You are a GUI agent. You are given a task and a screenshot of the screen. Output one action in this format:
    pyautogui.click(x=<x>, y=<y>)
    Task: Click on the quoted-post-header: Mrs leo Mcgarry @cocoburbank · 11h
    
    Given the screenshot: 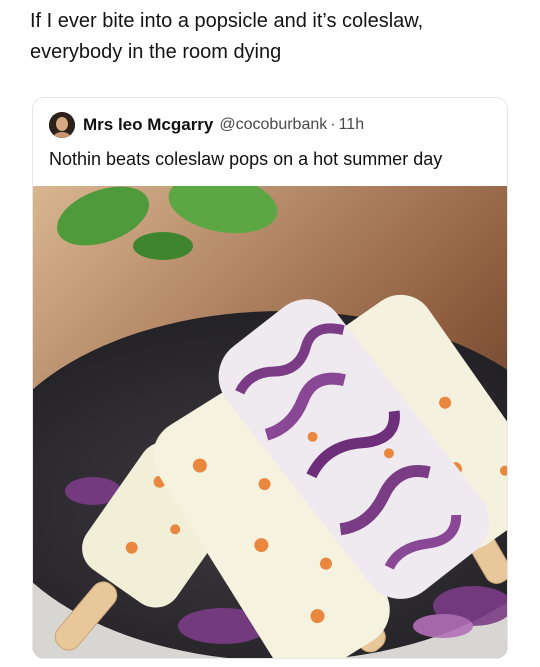 What is the action you would take?
    pyautogui.click(x=206, y=125)
    